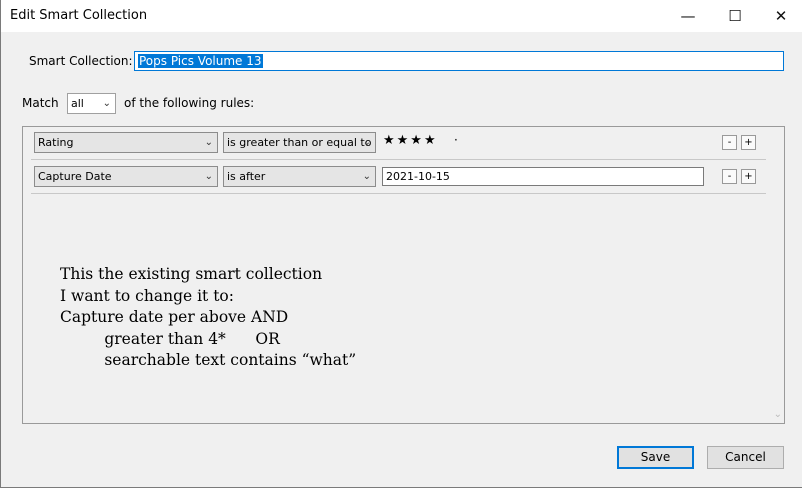 This screenshot has width=802, height=488. What do you see at coordinates (745, 457) in the screenshot?
I see `cancel-button: Cancel` at bounding box center [745, 457].